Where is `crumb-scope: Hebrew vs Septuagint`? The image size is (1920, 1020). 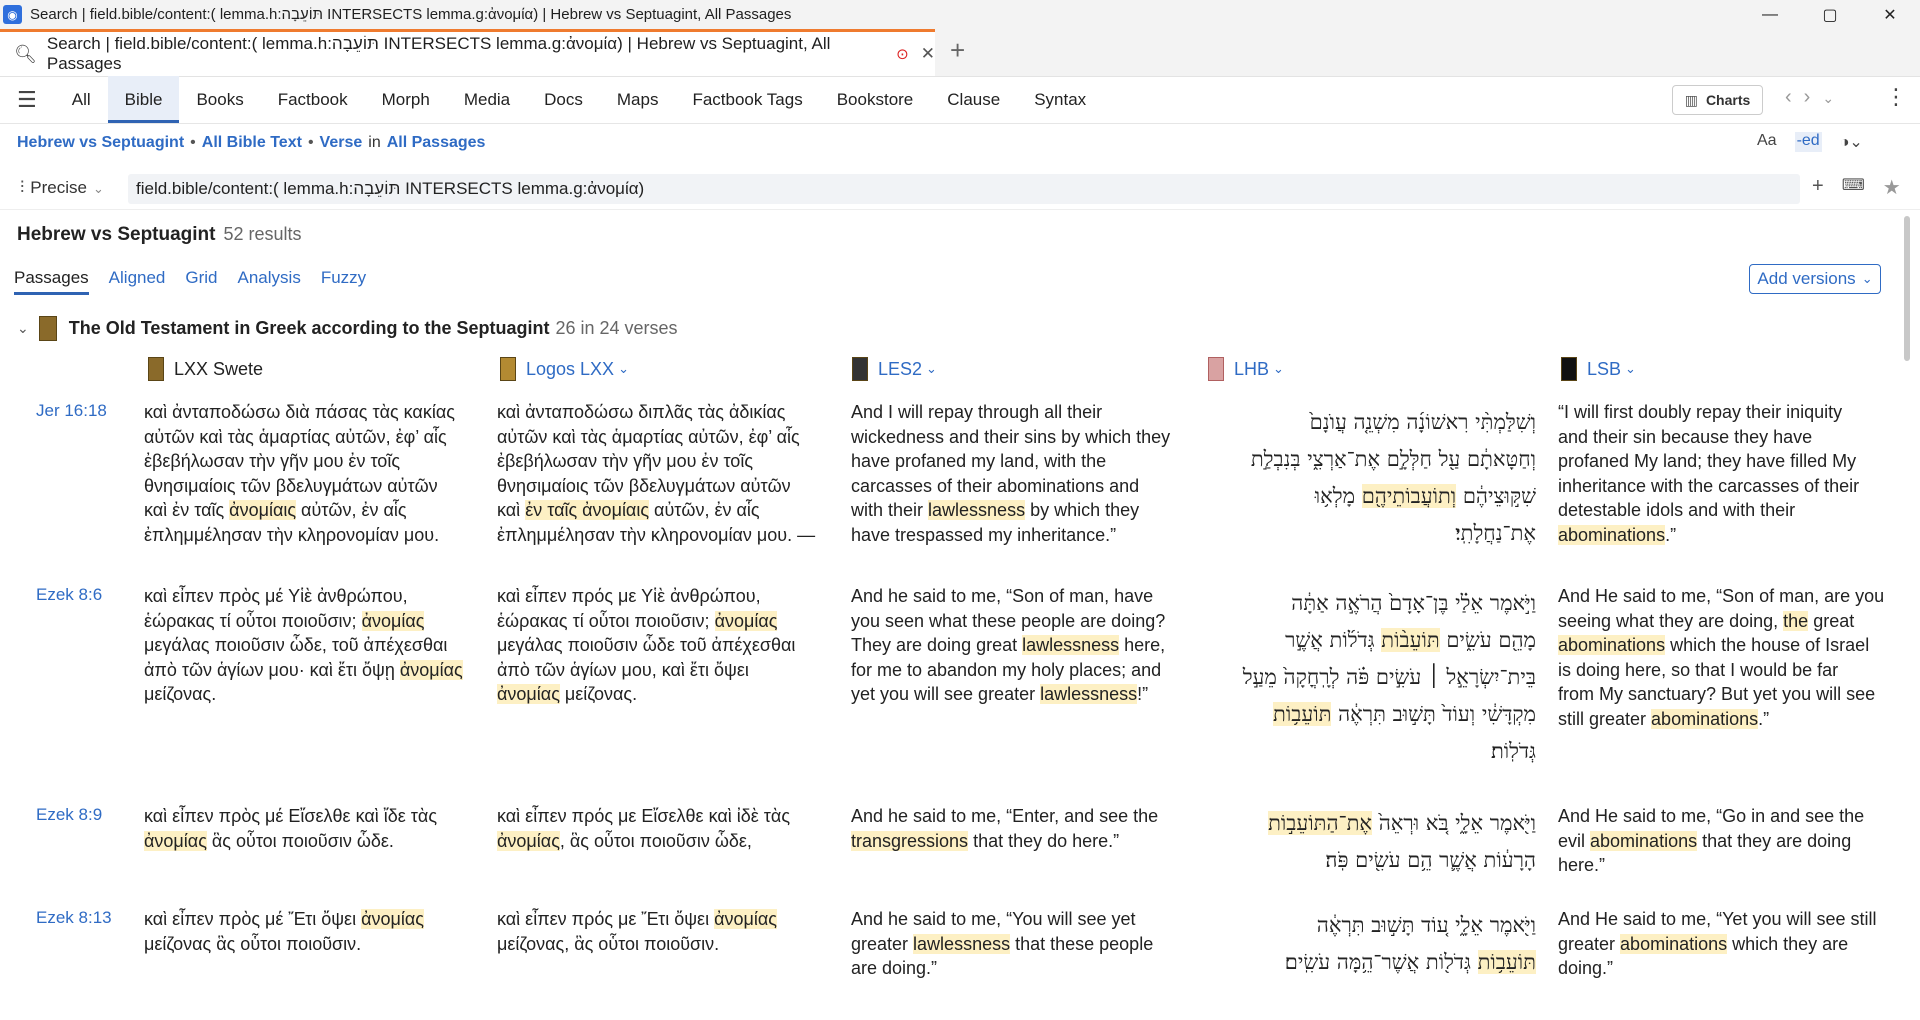
crumb-scope: Hebrew vs Septuagint is located at coordinates (100, 142).